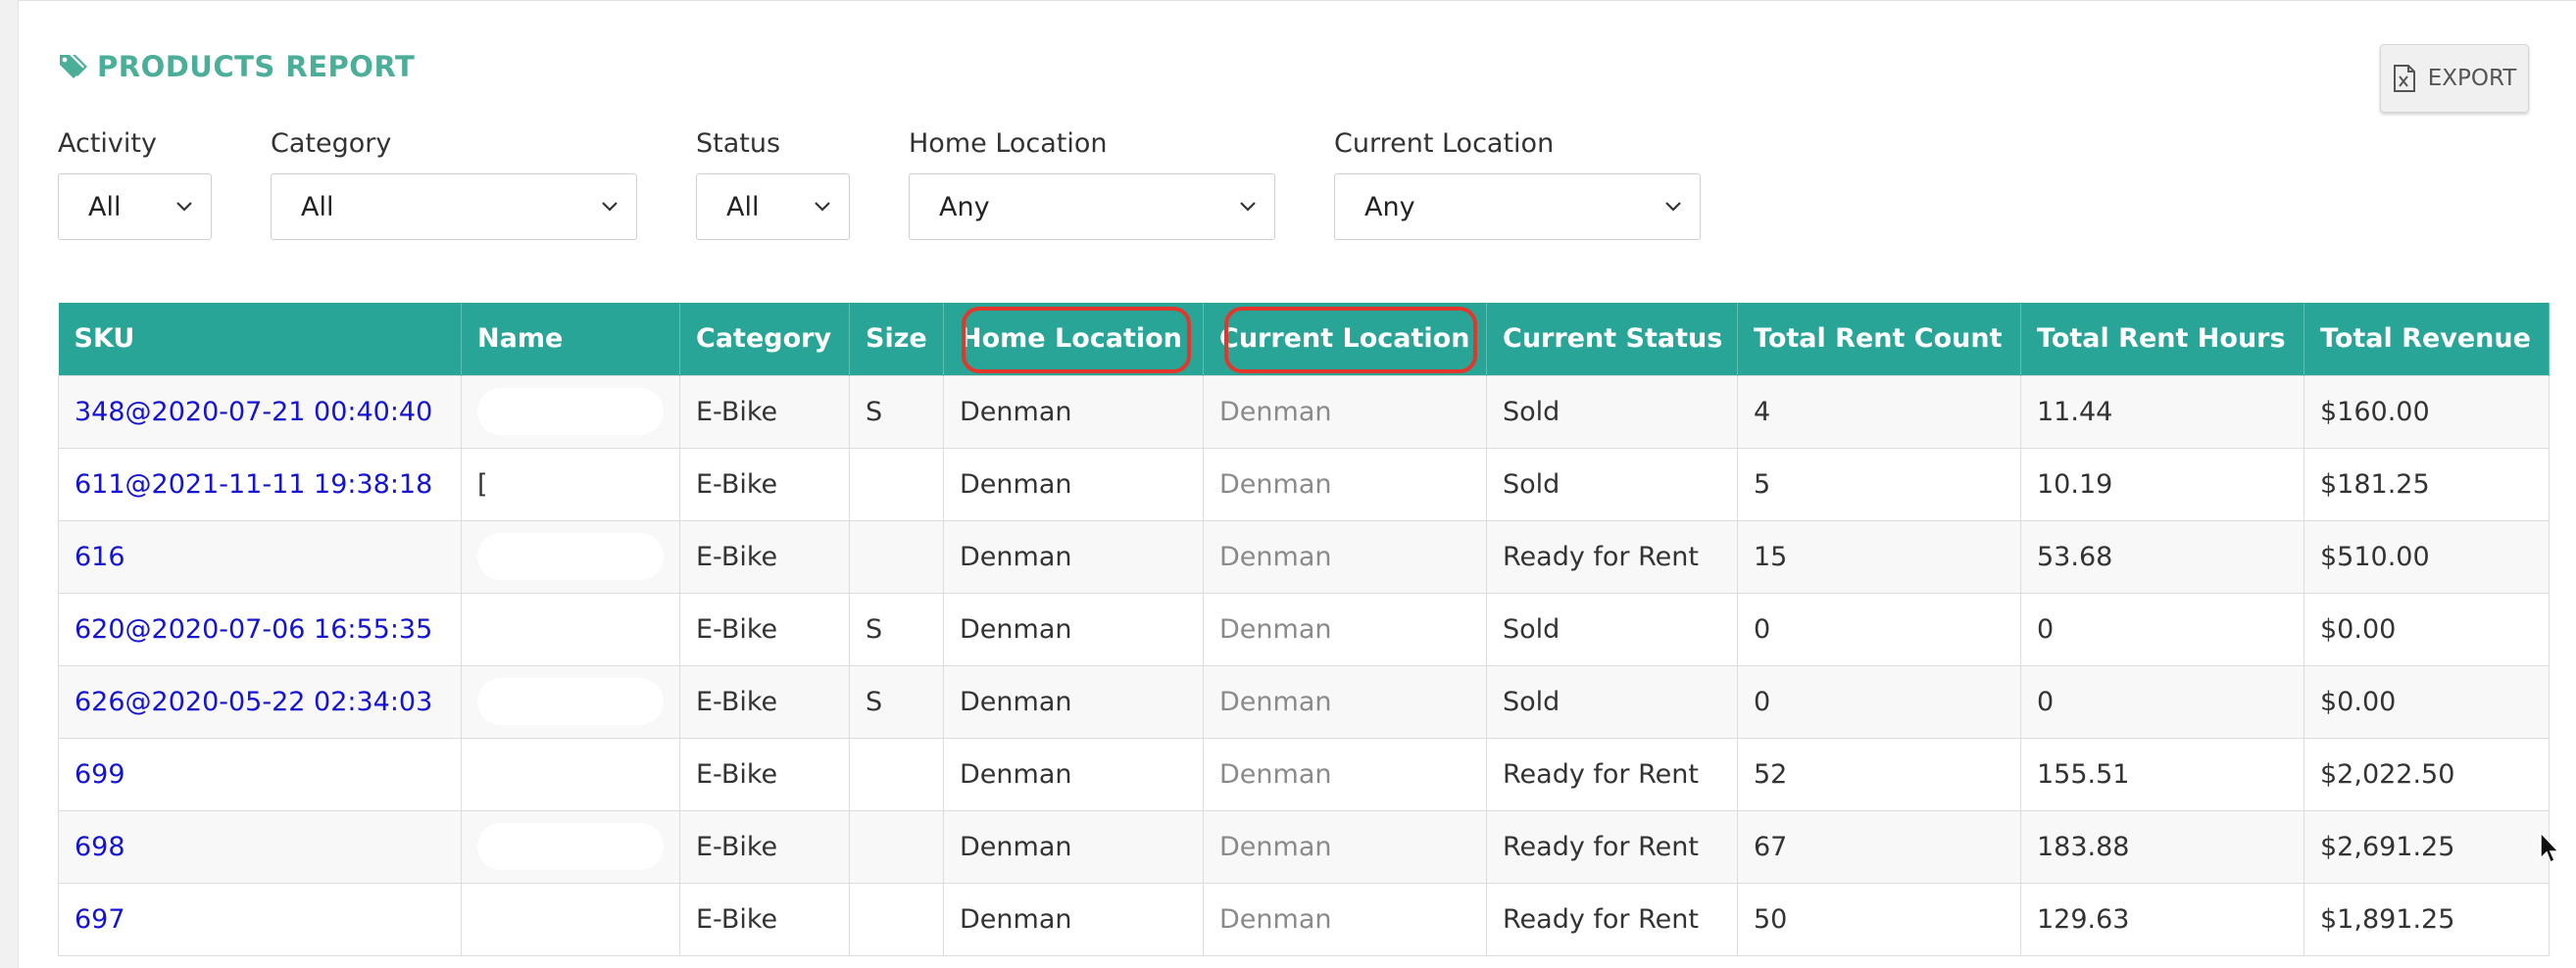 The height and width of the screenshot is (968, 2576). Describe the element at coordinates (260, 919) in the screenshot. I see `sku-link: 697` at that location.